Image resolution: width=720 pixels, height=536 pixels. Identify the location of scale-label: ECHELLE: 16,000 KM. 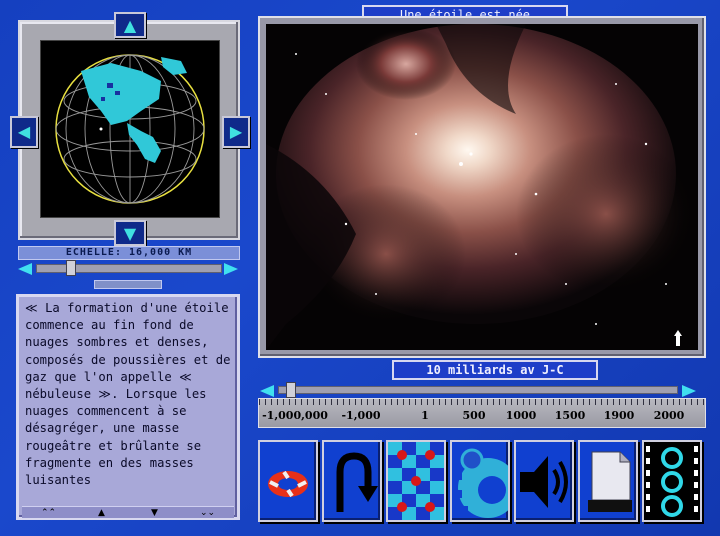
(129, 253).